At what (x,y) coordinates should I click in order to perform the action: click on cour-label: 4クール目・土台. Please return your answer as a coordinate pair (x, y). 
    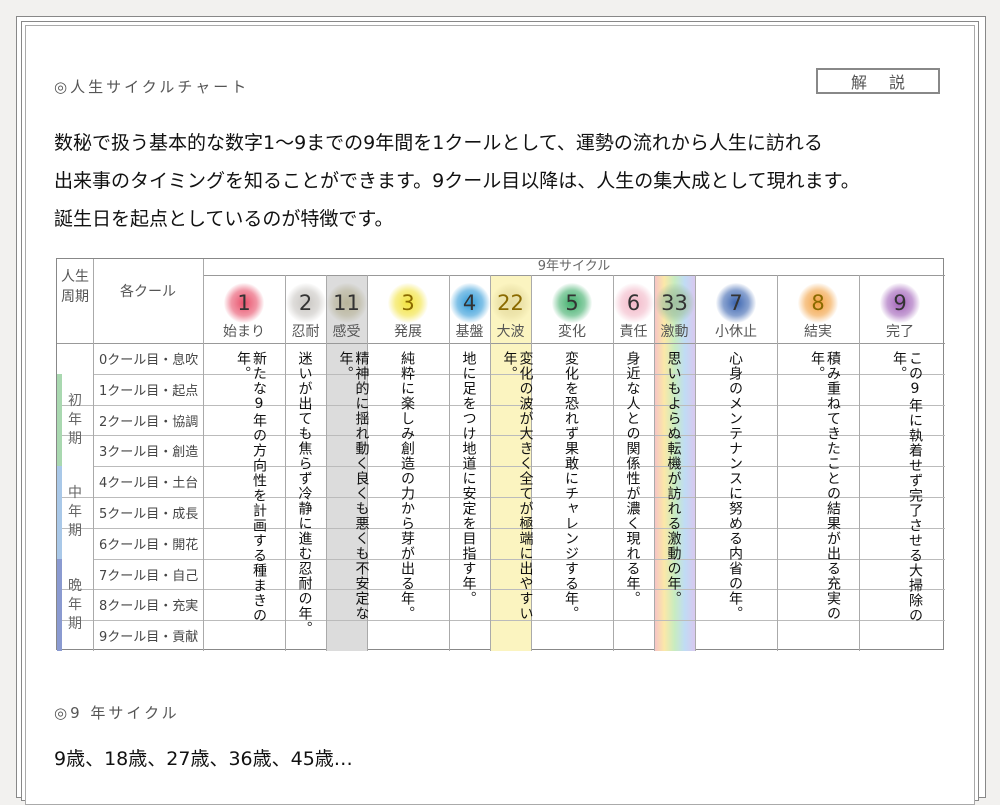
    Looking at the image, I should click on (149, 484).